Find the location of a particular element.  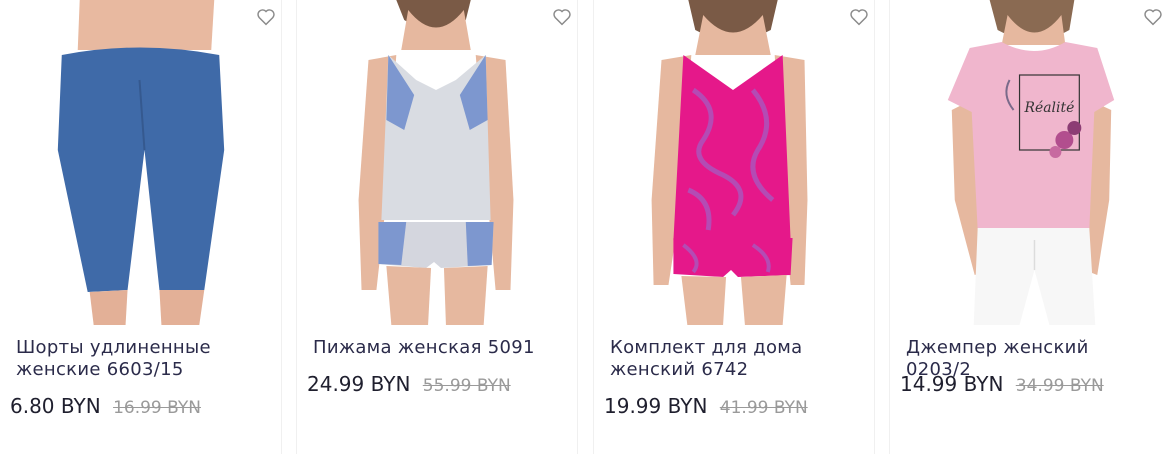

old-price: 55.99 BYN is located at coordinates (466, 386).